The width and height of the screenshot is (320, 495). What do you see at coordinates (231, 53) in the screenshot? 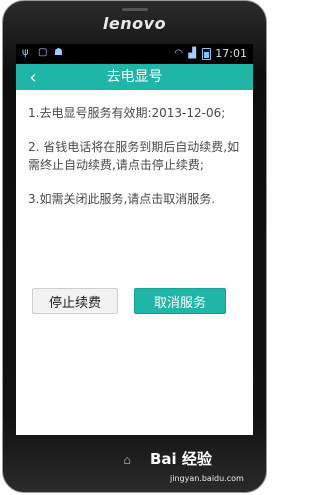
I see `status-time: 17:01` at bounding box center [231, 53].